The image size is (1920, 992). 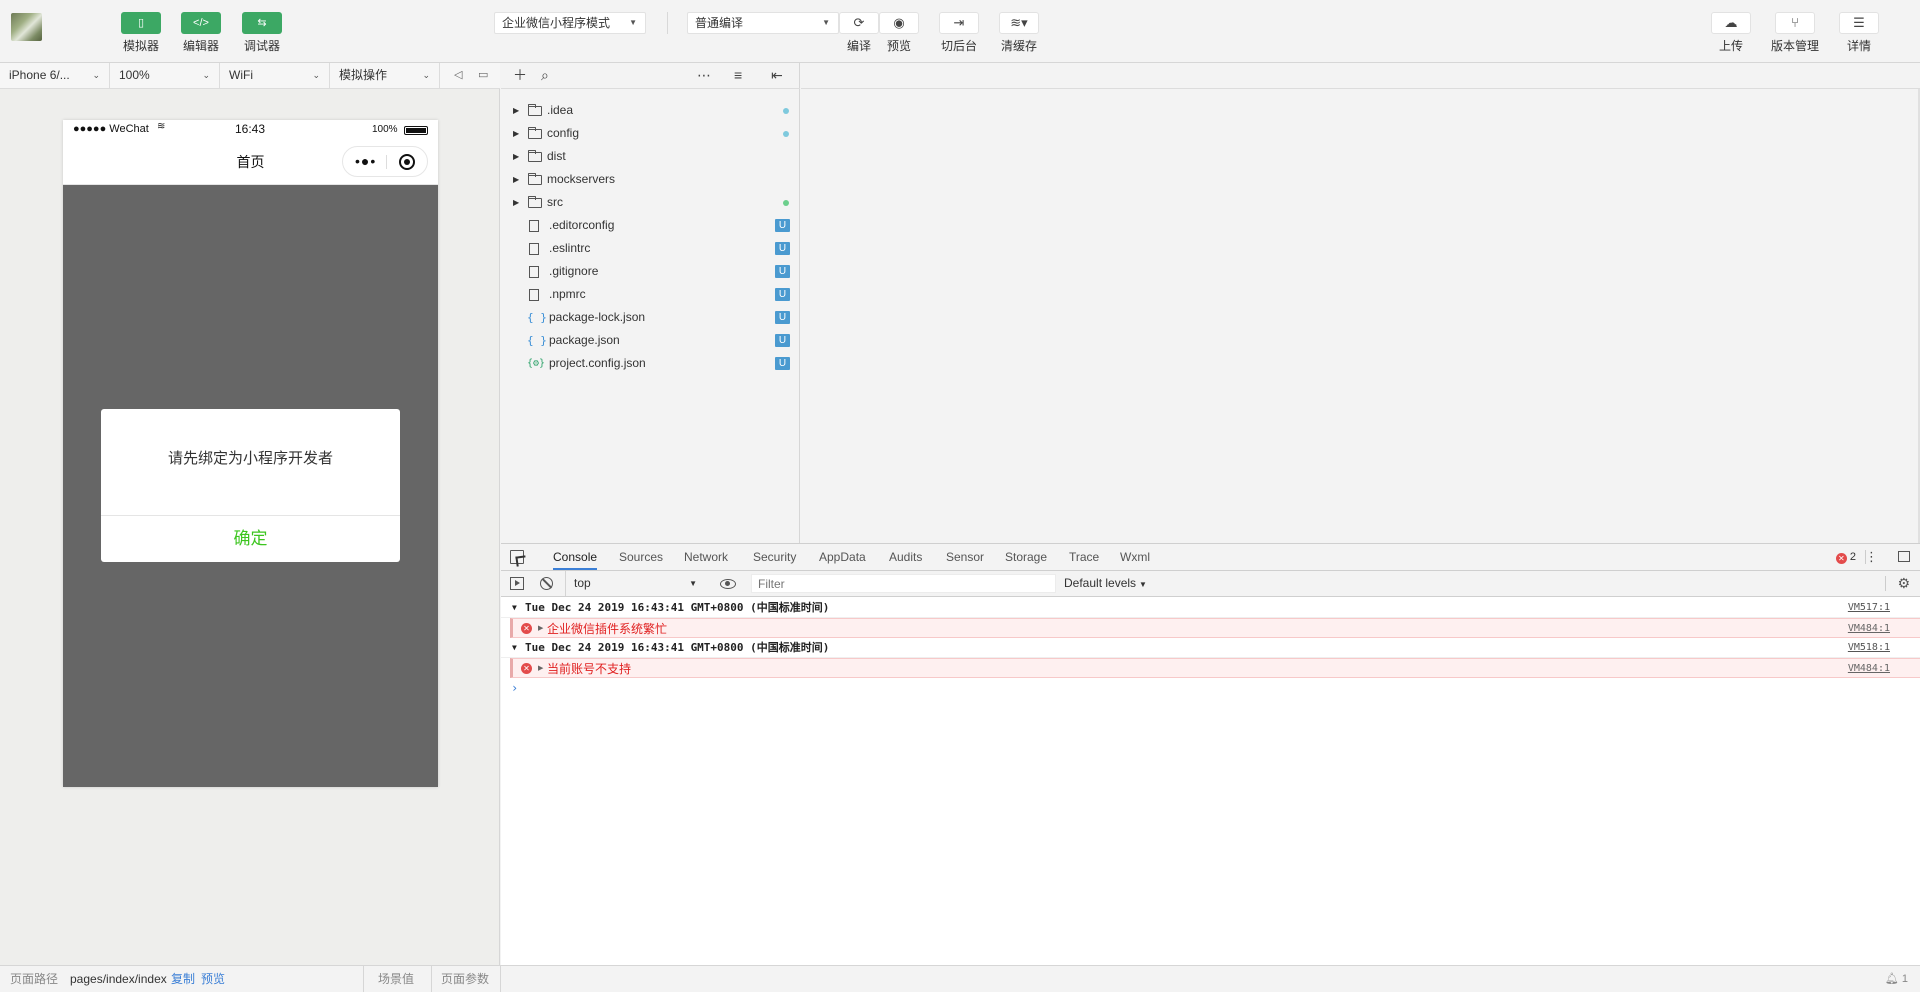 I want to click on mode-select: 企业微信小程序模式 ▼, so click(x=570, y=23).